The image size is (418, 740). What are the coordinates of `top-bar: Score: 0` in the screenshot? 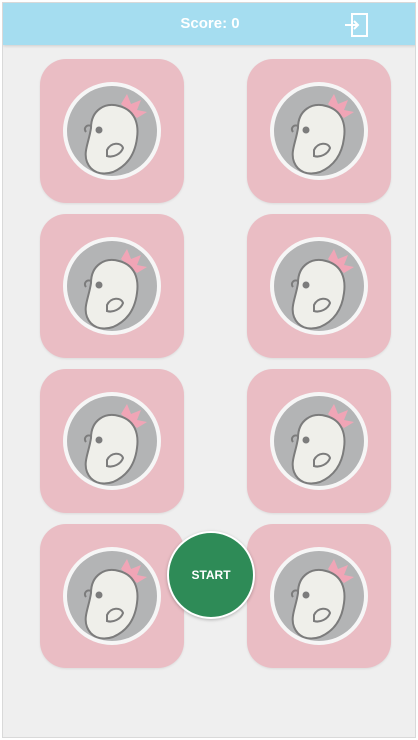 It's located at (209, 24).